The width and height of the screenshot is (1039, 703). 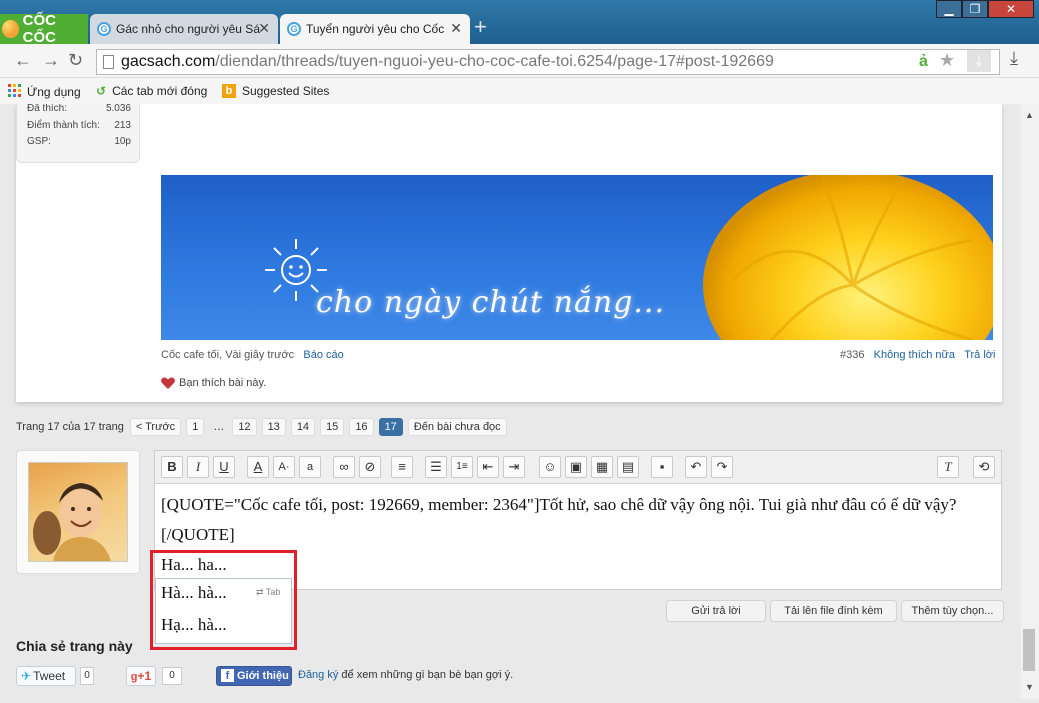 I want to click on font-size-button: A·, so click(x=284, y=467).